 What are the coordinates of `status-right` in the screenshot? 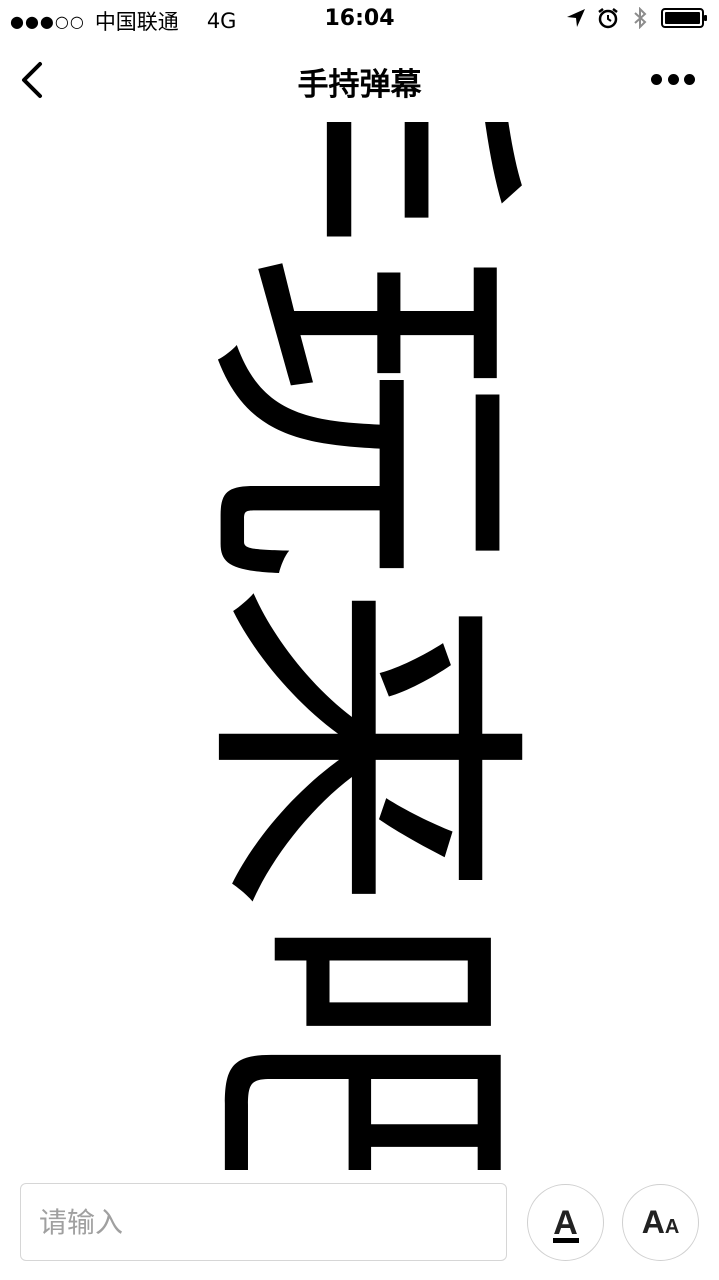 It's located at (637, 18).